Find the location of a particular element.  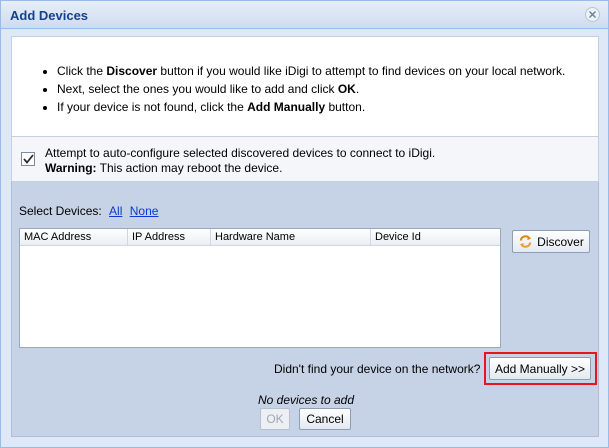

add-manually-button: Add Manually >> is located at coordinates (540, 368).